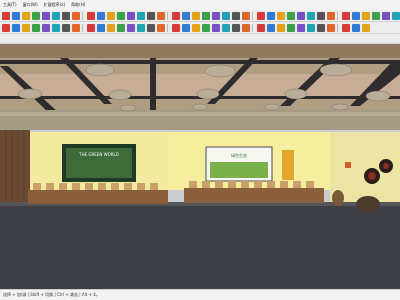 The height and width of the screenshot is (300, 400). What do you see at coordinates (288, 165) in the screenshot?
I see `poster` at bounding box center [288, 165].